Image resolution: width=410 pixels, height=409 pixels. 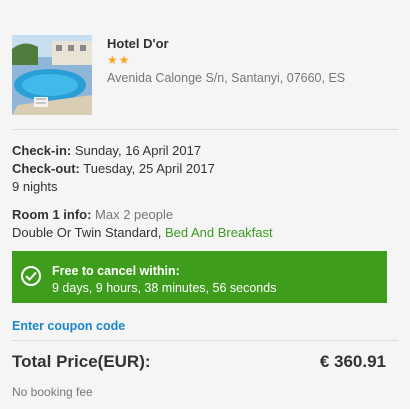 I want to click on room-type: Double Or Twin Standard,, so click(x=88, y=232).